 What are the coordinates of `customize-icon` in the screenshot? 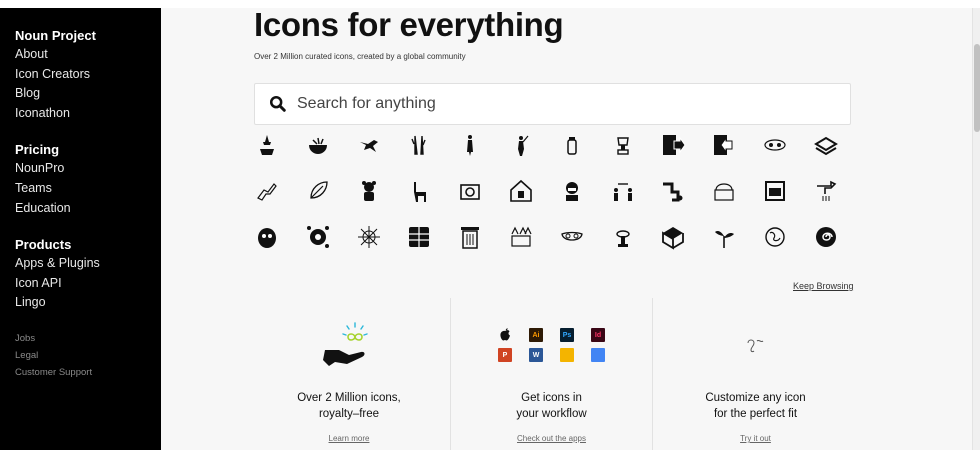 It's located at (755, 345).